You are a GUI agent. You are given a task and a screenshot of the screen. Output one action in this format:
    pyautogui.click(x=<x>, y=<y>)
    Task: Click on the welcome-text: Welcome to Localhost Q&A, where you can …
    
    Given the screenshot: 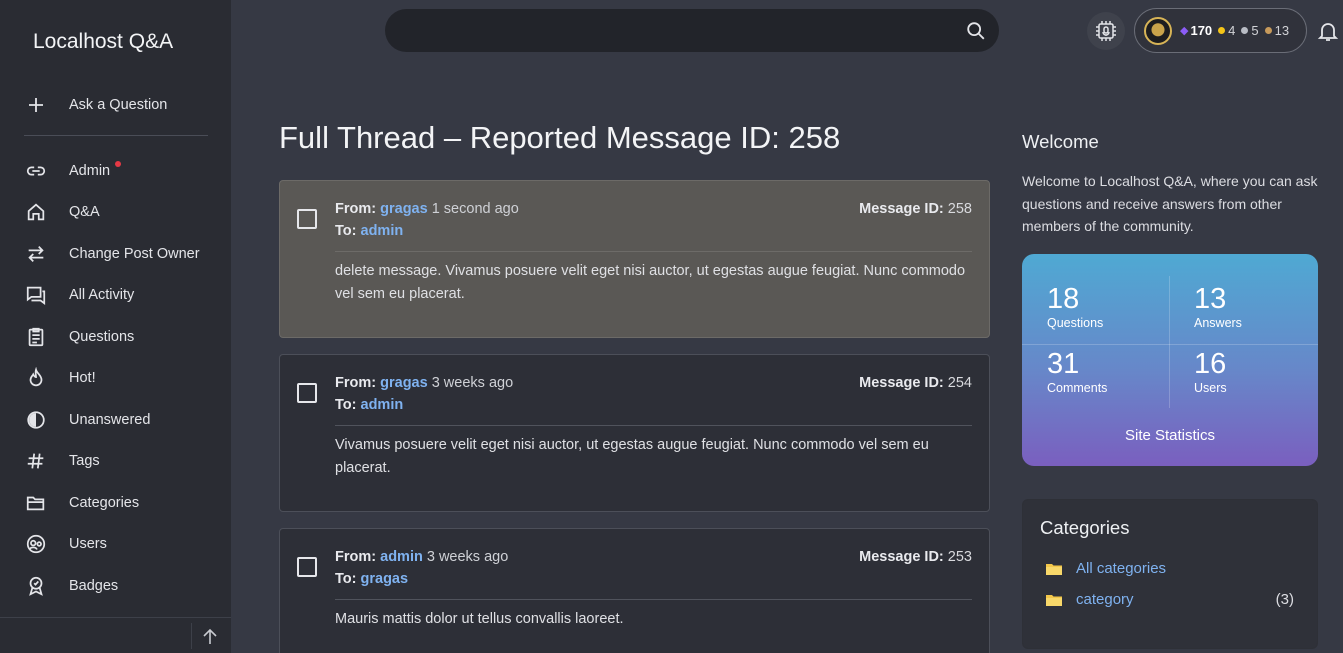 What is the action you would take?
    pyautogui.click(x=1170, y=203)
    